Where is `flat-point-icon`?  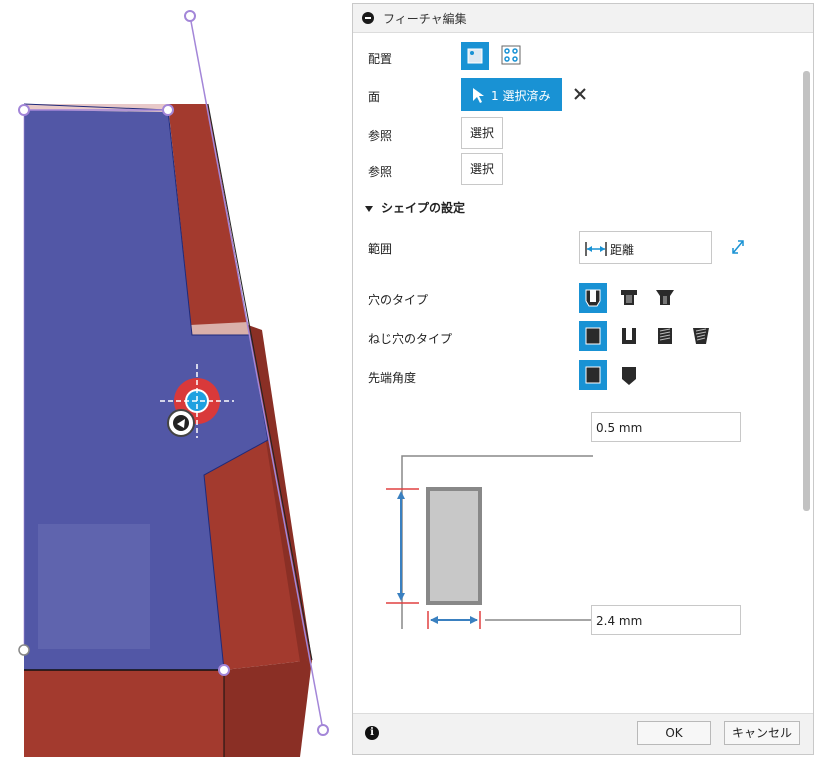
flat-point-icon is located at coordinates (593, 375).